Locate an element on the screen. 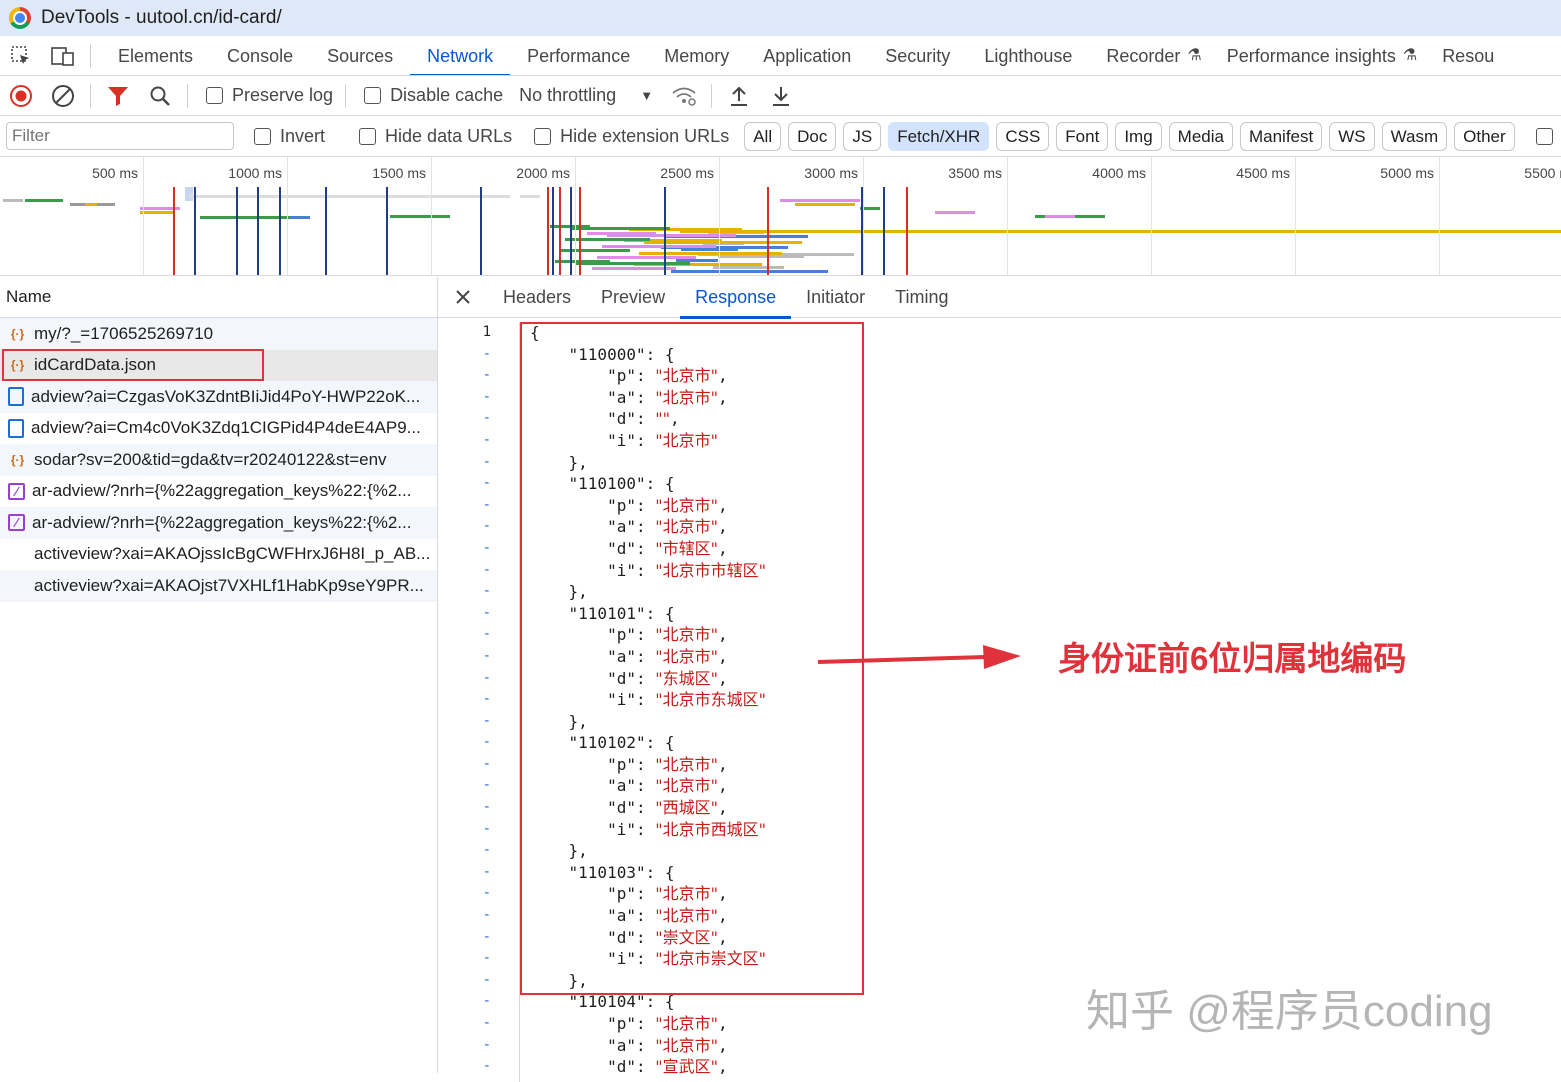 This screenshot has width=1561, height=1082. detail-tabs: Headers Preview Response Initiator Timing is located at coordinates (726, 298).